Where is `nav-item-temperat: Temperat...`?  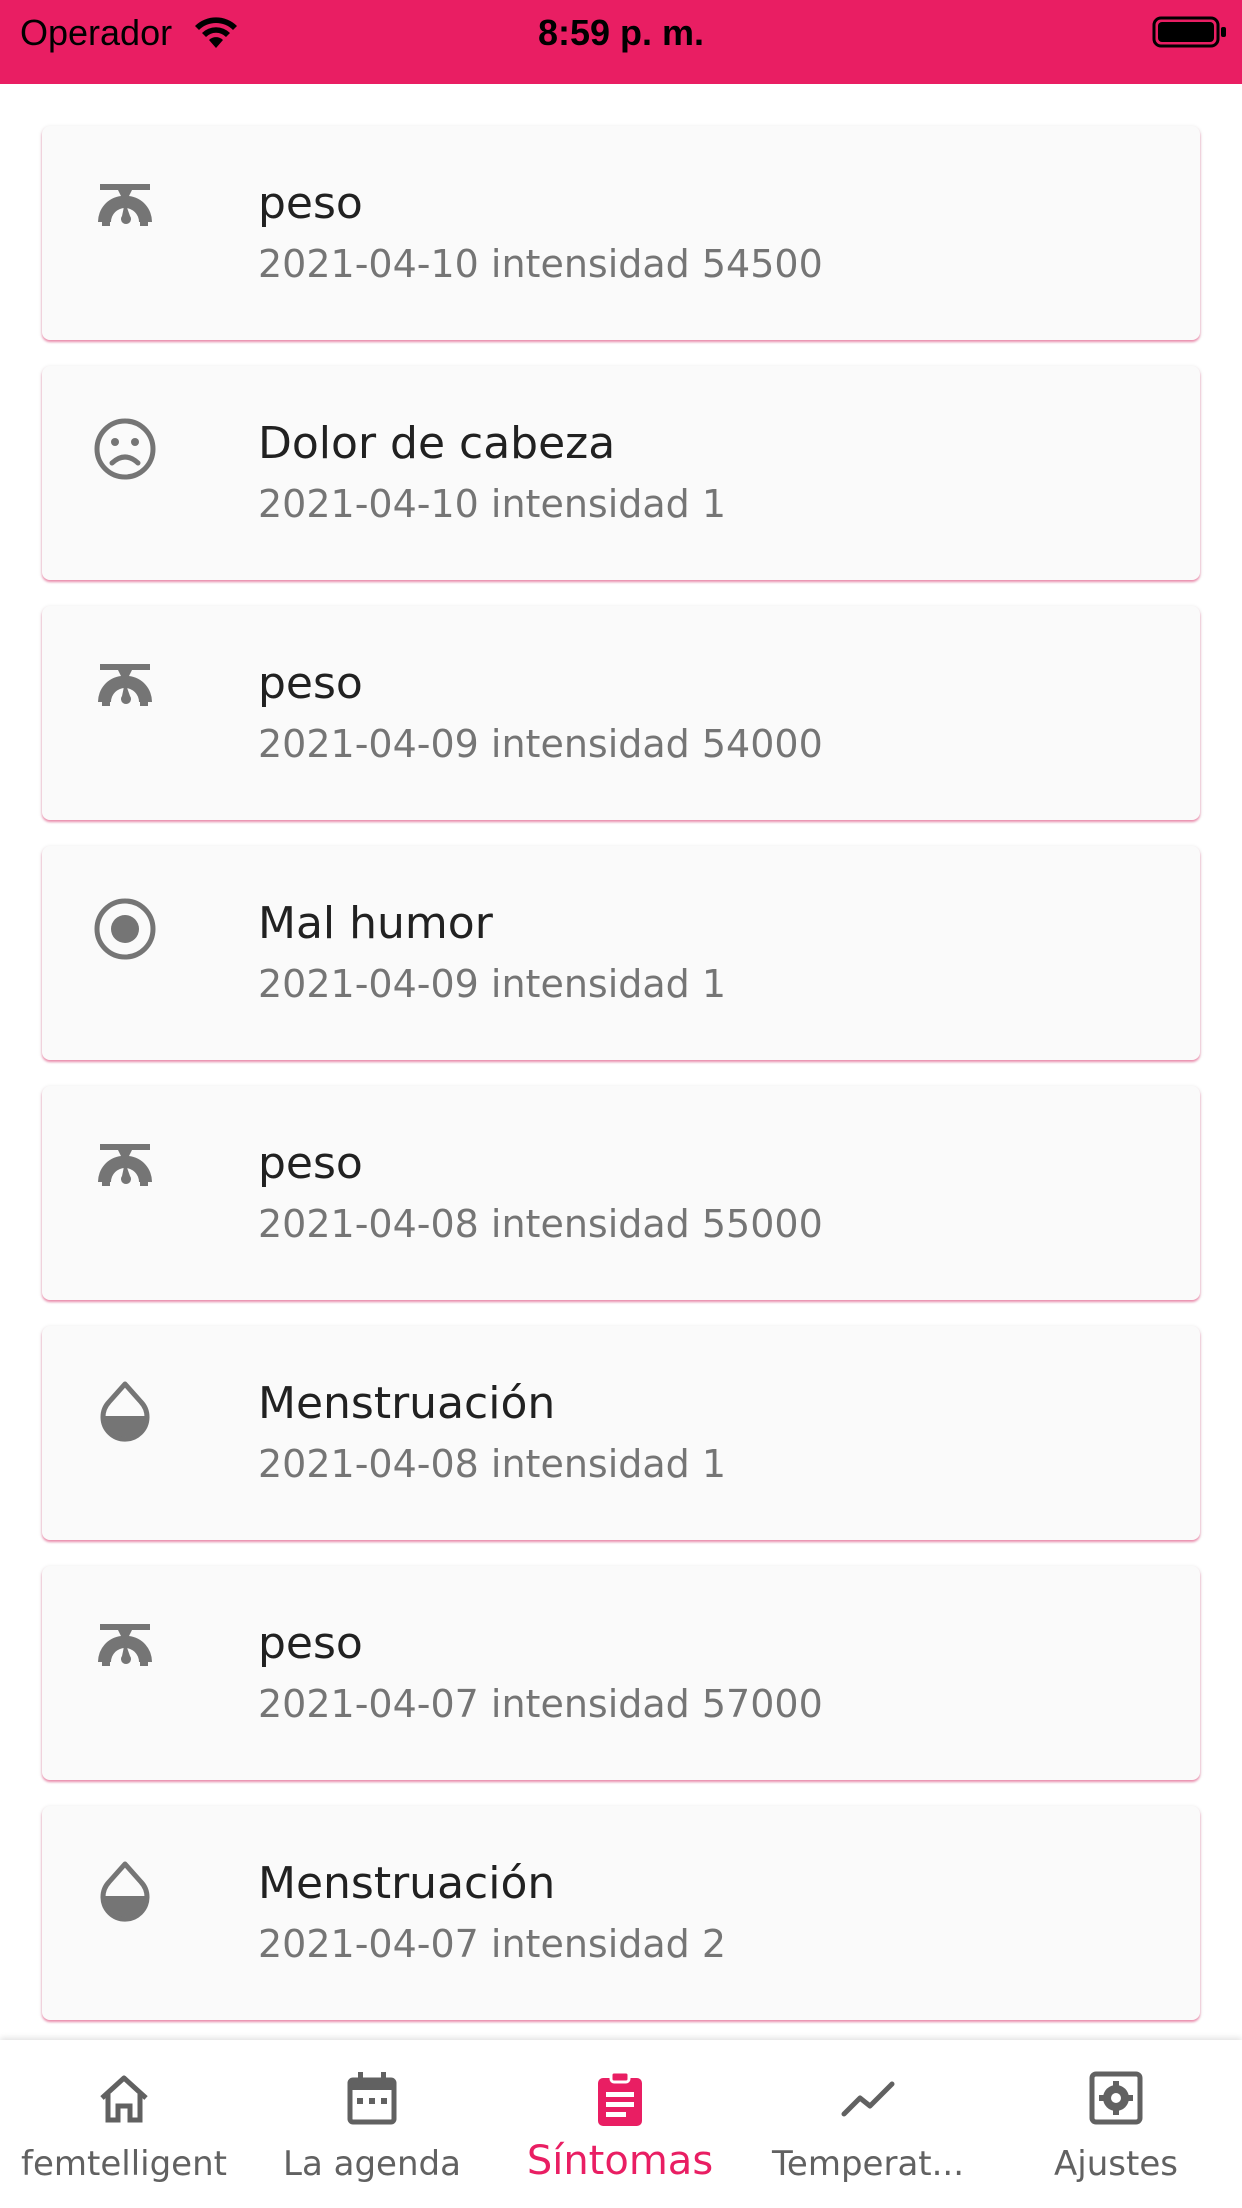 nav-item-temperat: Temperat... is located at coordinates (868, 2124).